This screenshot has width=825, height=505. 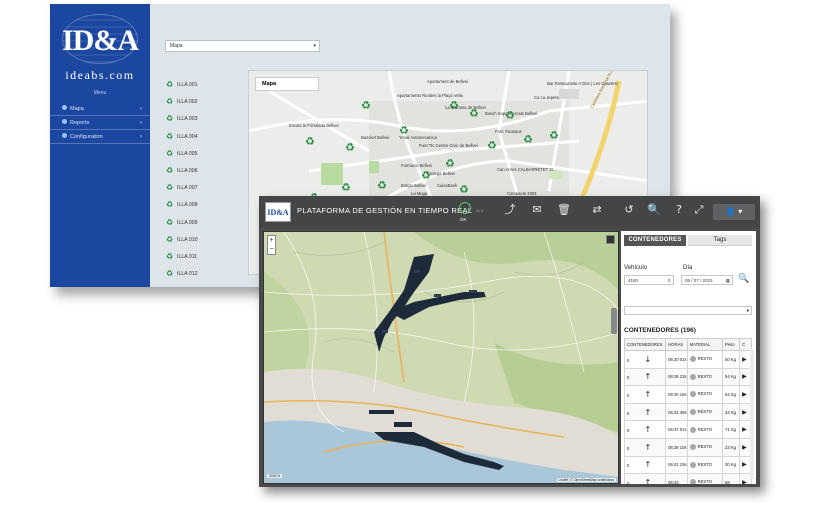 What do you see at coordinates (181, 105) in the screenshot?
I see `list-item: ♻ ILLA 002` at bounding box center [181, 105].